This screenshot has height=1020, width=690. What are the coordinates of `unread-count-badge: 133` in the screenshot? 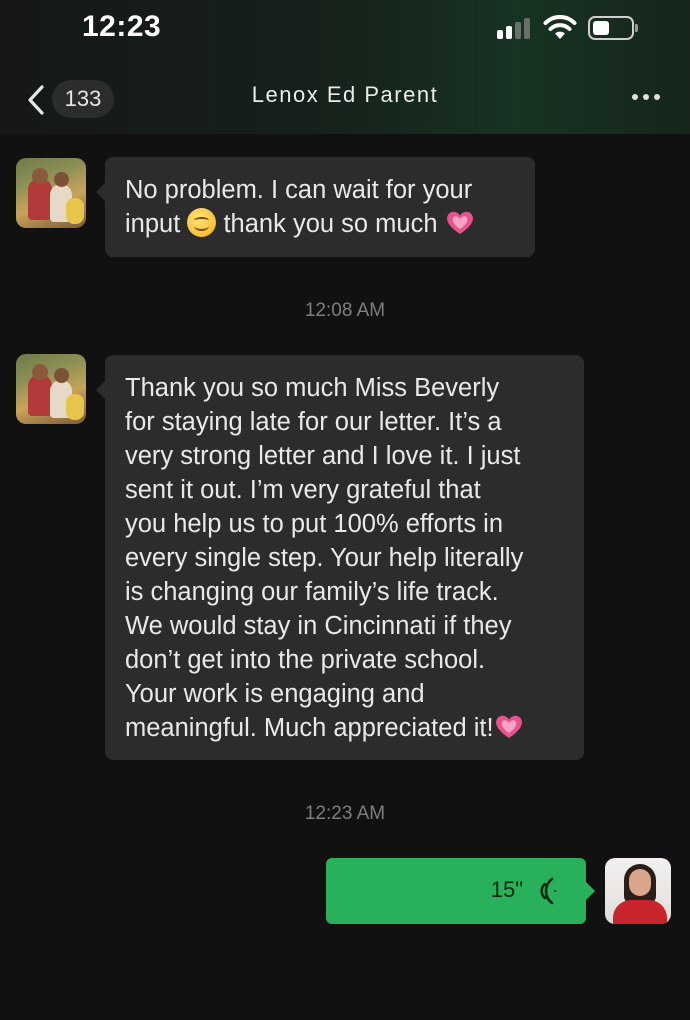 It's located at (83, 99).